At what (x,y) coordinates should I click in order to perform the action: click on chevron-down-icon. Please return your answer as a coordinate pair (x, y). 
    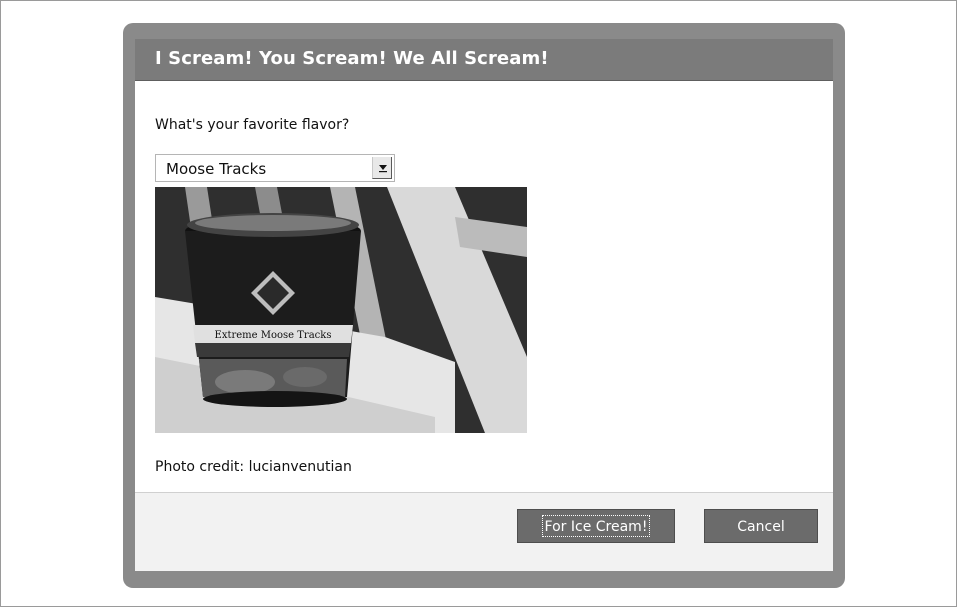
    Looking at the image, I should click on (382, 168).